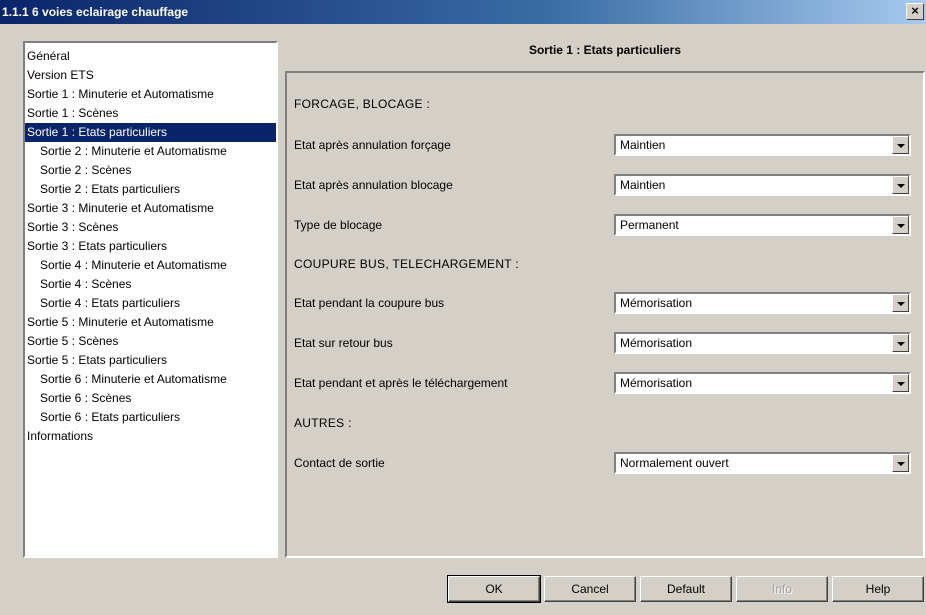 The height and width of the screenshot is (615, 926). I want to click on ok-button: OK, so click(494, 589).